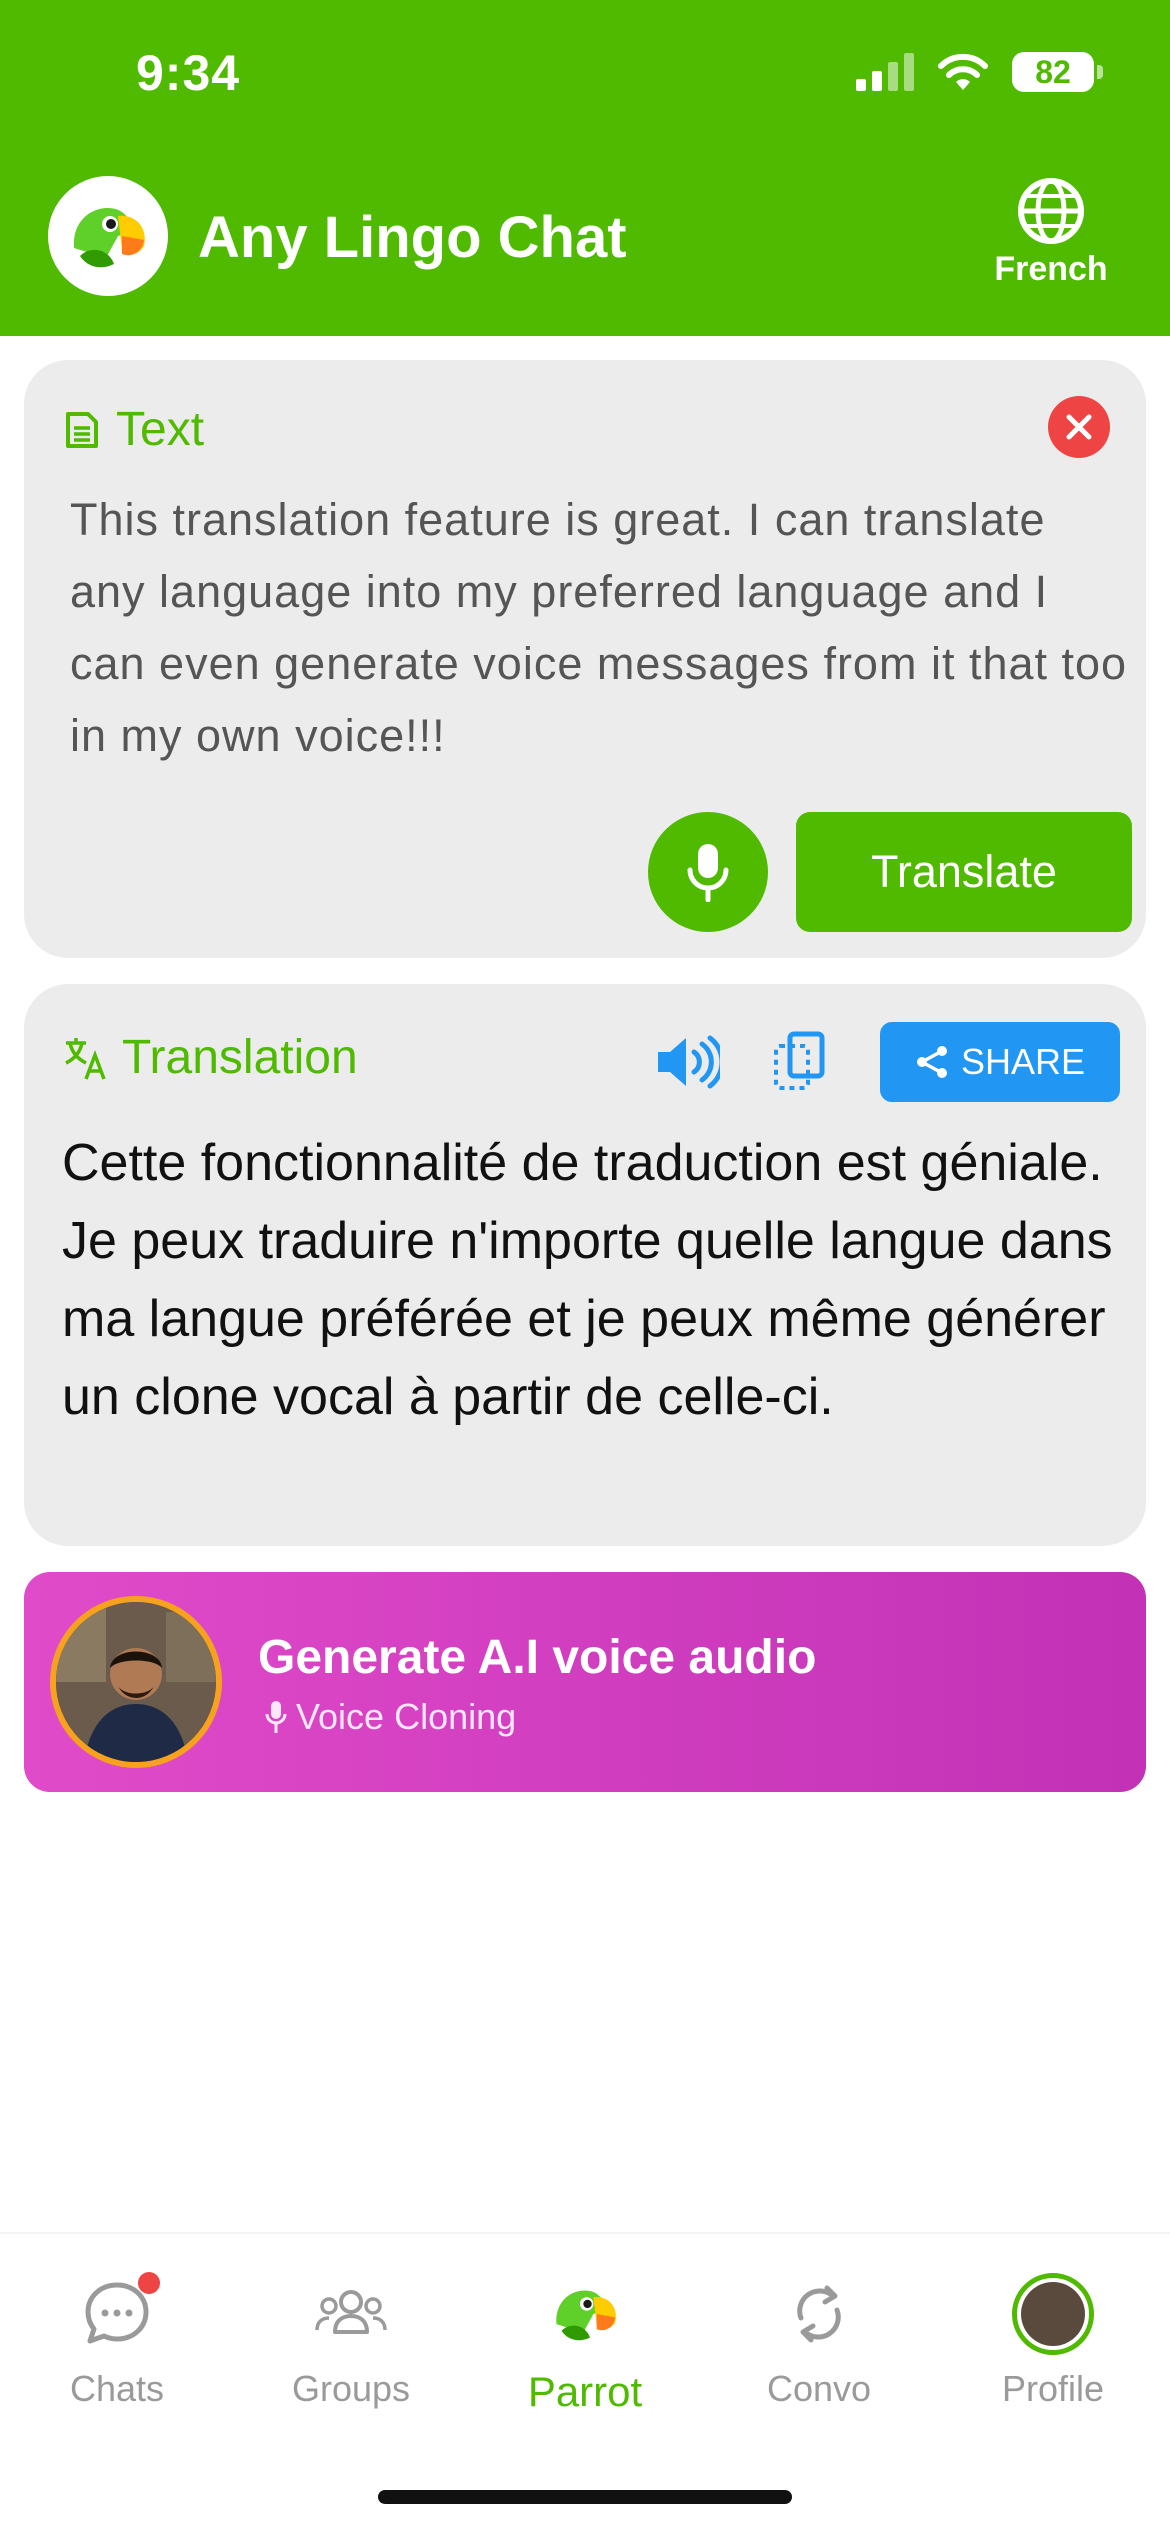 This screenshot has height=2532, width=1170. Describe the element at coordinates (819, 2388) in the screenshot. I see `nav-label-convo: Convo` at that location.